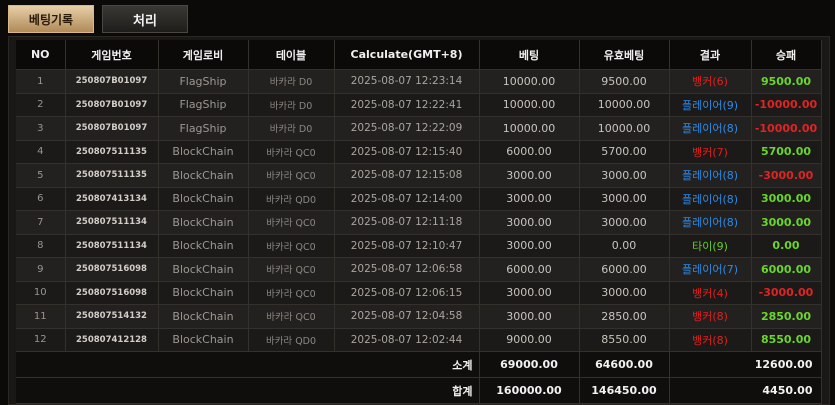  I want to click on col-header-table: 테이블, so click(291, 55).